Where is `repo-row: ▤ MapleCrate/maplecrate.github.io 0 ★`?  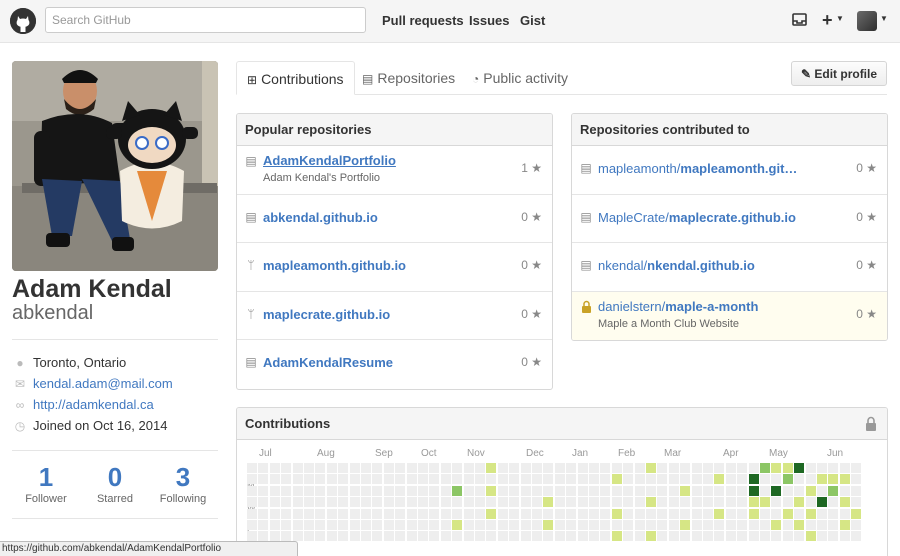
repo-row: ▤ MapleCrate/maplecrate.github.io 0 ★ is located at coordinates (729, 219).